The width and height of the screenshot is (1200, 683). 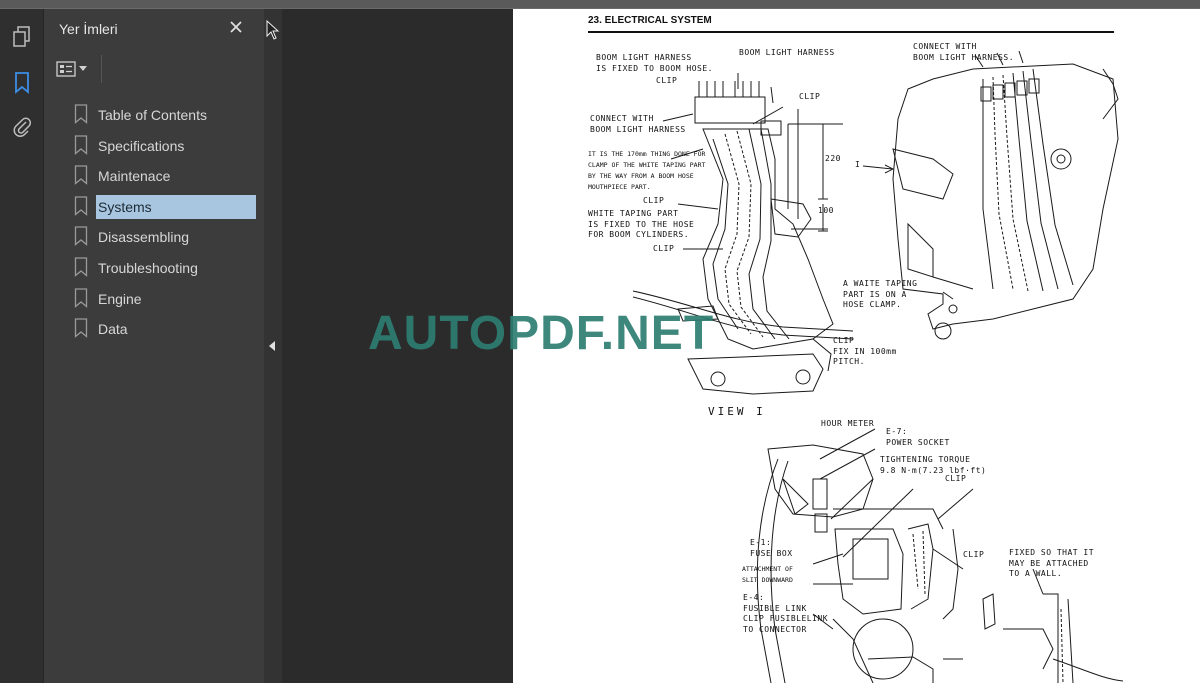 What do you see at coordinates (152, 115) in the screenshot?
I see `bookmark-label: Table of Contents` at bounding box center [152, 115].